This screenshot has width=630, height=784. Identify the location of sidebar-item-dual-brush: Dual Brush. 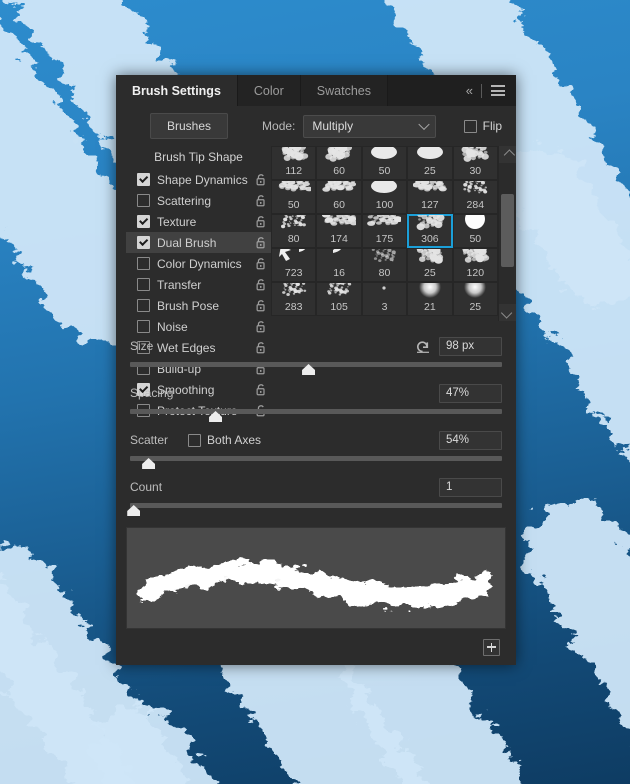
(198, 242).